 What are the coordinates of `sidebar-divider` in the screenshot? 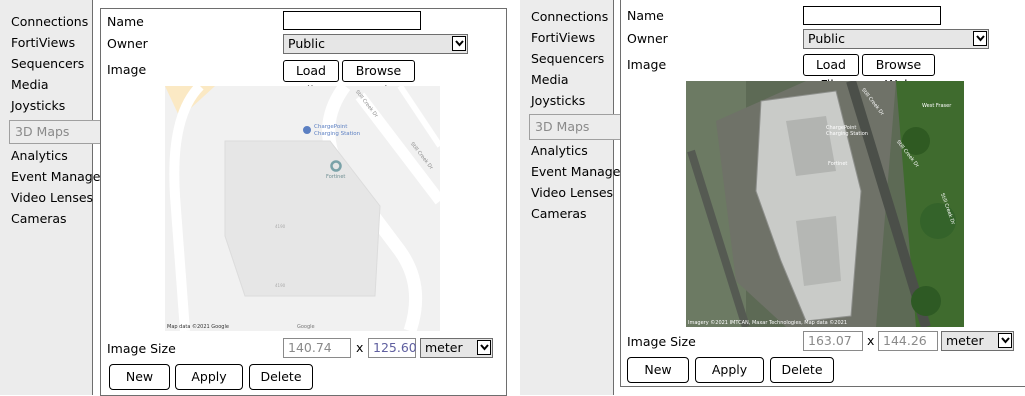 It's located at (613, 197).